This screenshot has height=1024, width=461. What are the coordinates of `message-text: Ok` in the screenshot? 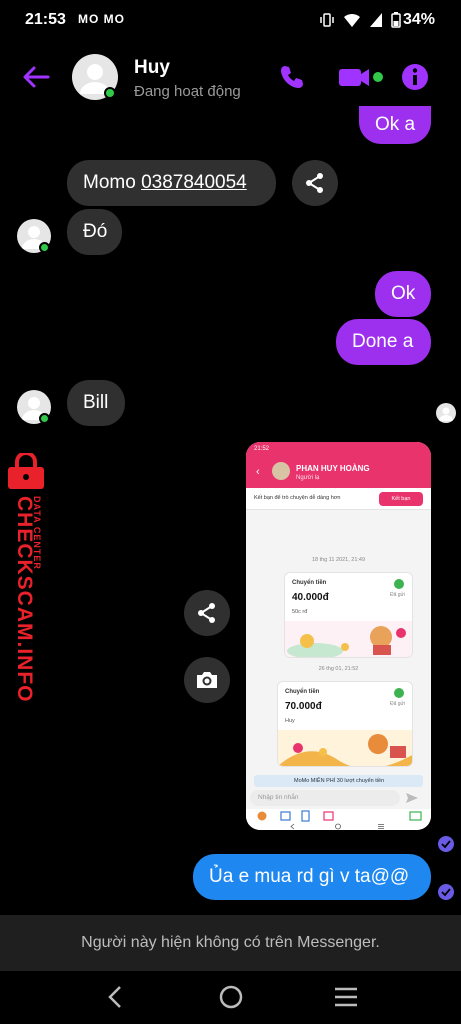 It's located at (403, 293).